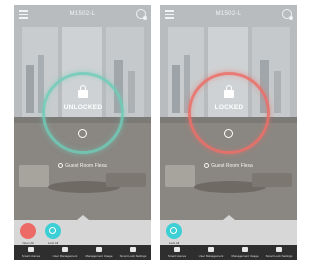  What do you see at coordinates (229, 91) in the screenshot?
I see `locked-padlock-icon` at bounding box center [229, 91].